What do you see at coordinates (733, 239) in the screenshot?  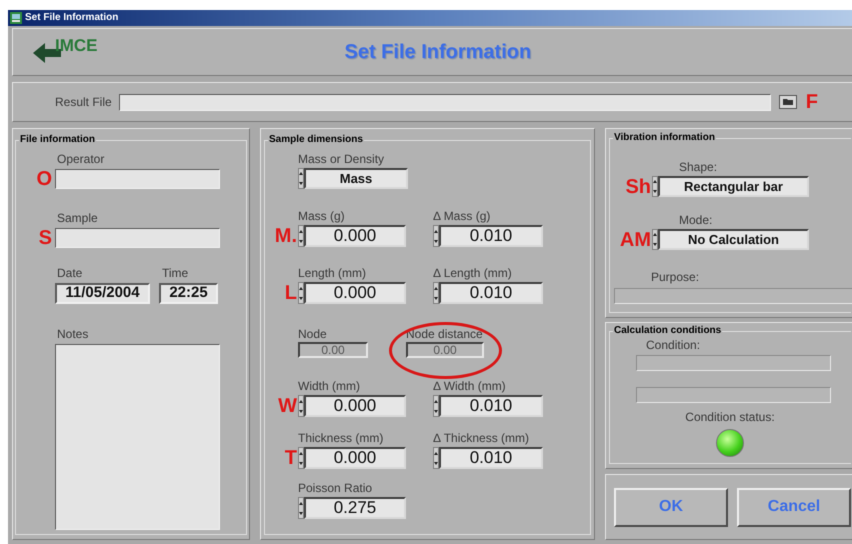 I see `number-field: No Calculation` at bounding box center [733, 239].